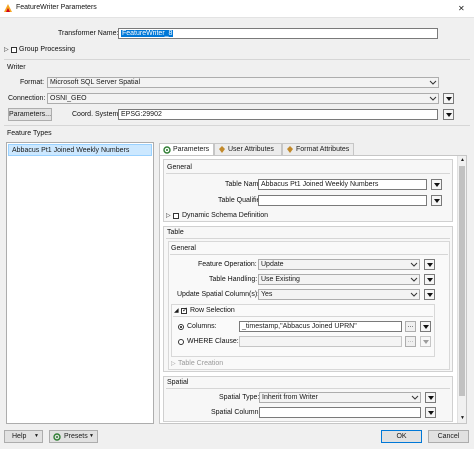  What do you see at coordinates (16, 67) in the screenshot?
I see `writer-section-label: Writer` at bounding box center [16, 67].